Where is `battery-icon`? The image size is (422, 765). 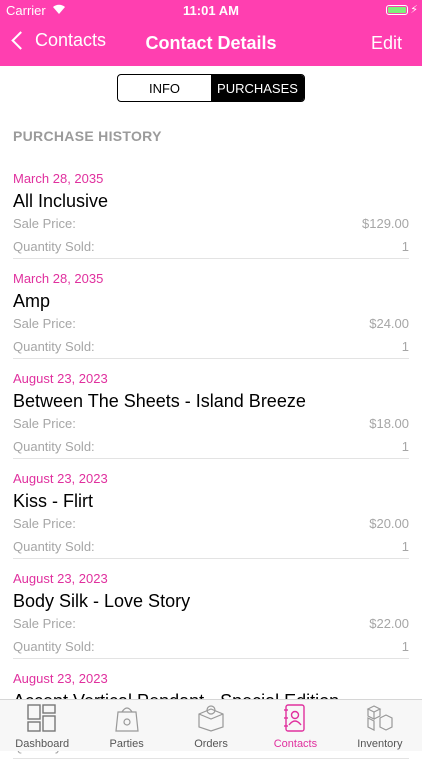
battery-icon is located at coordinates (397, 10).